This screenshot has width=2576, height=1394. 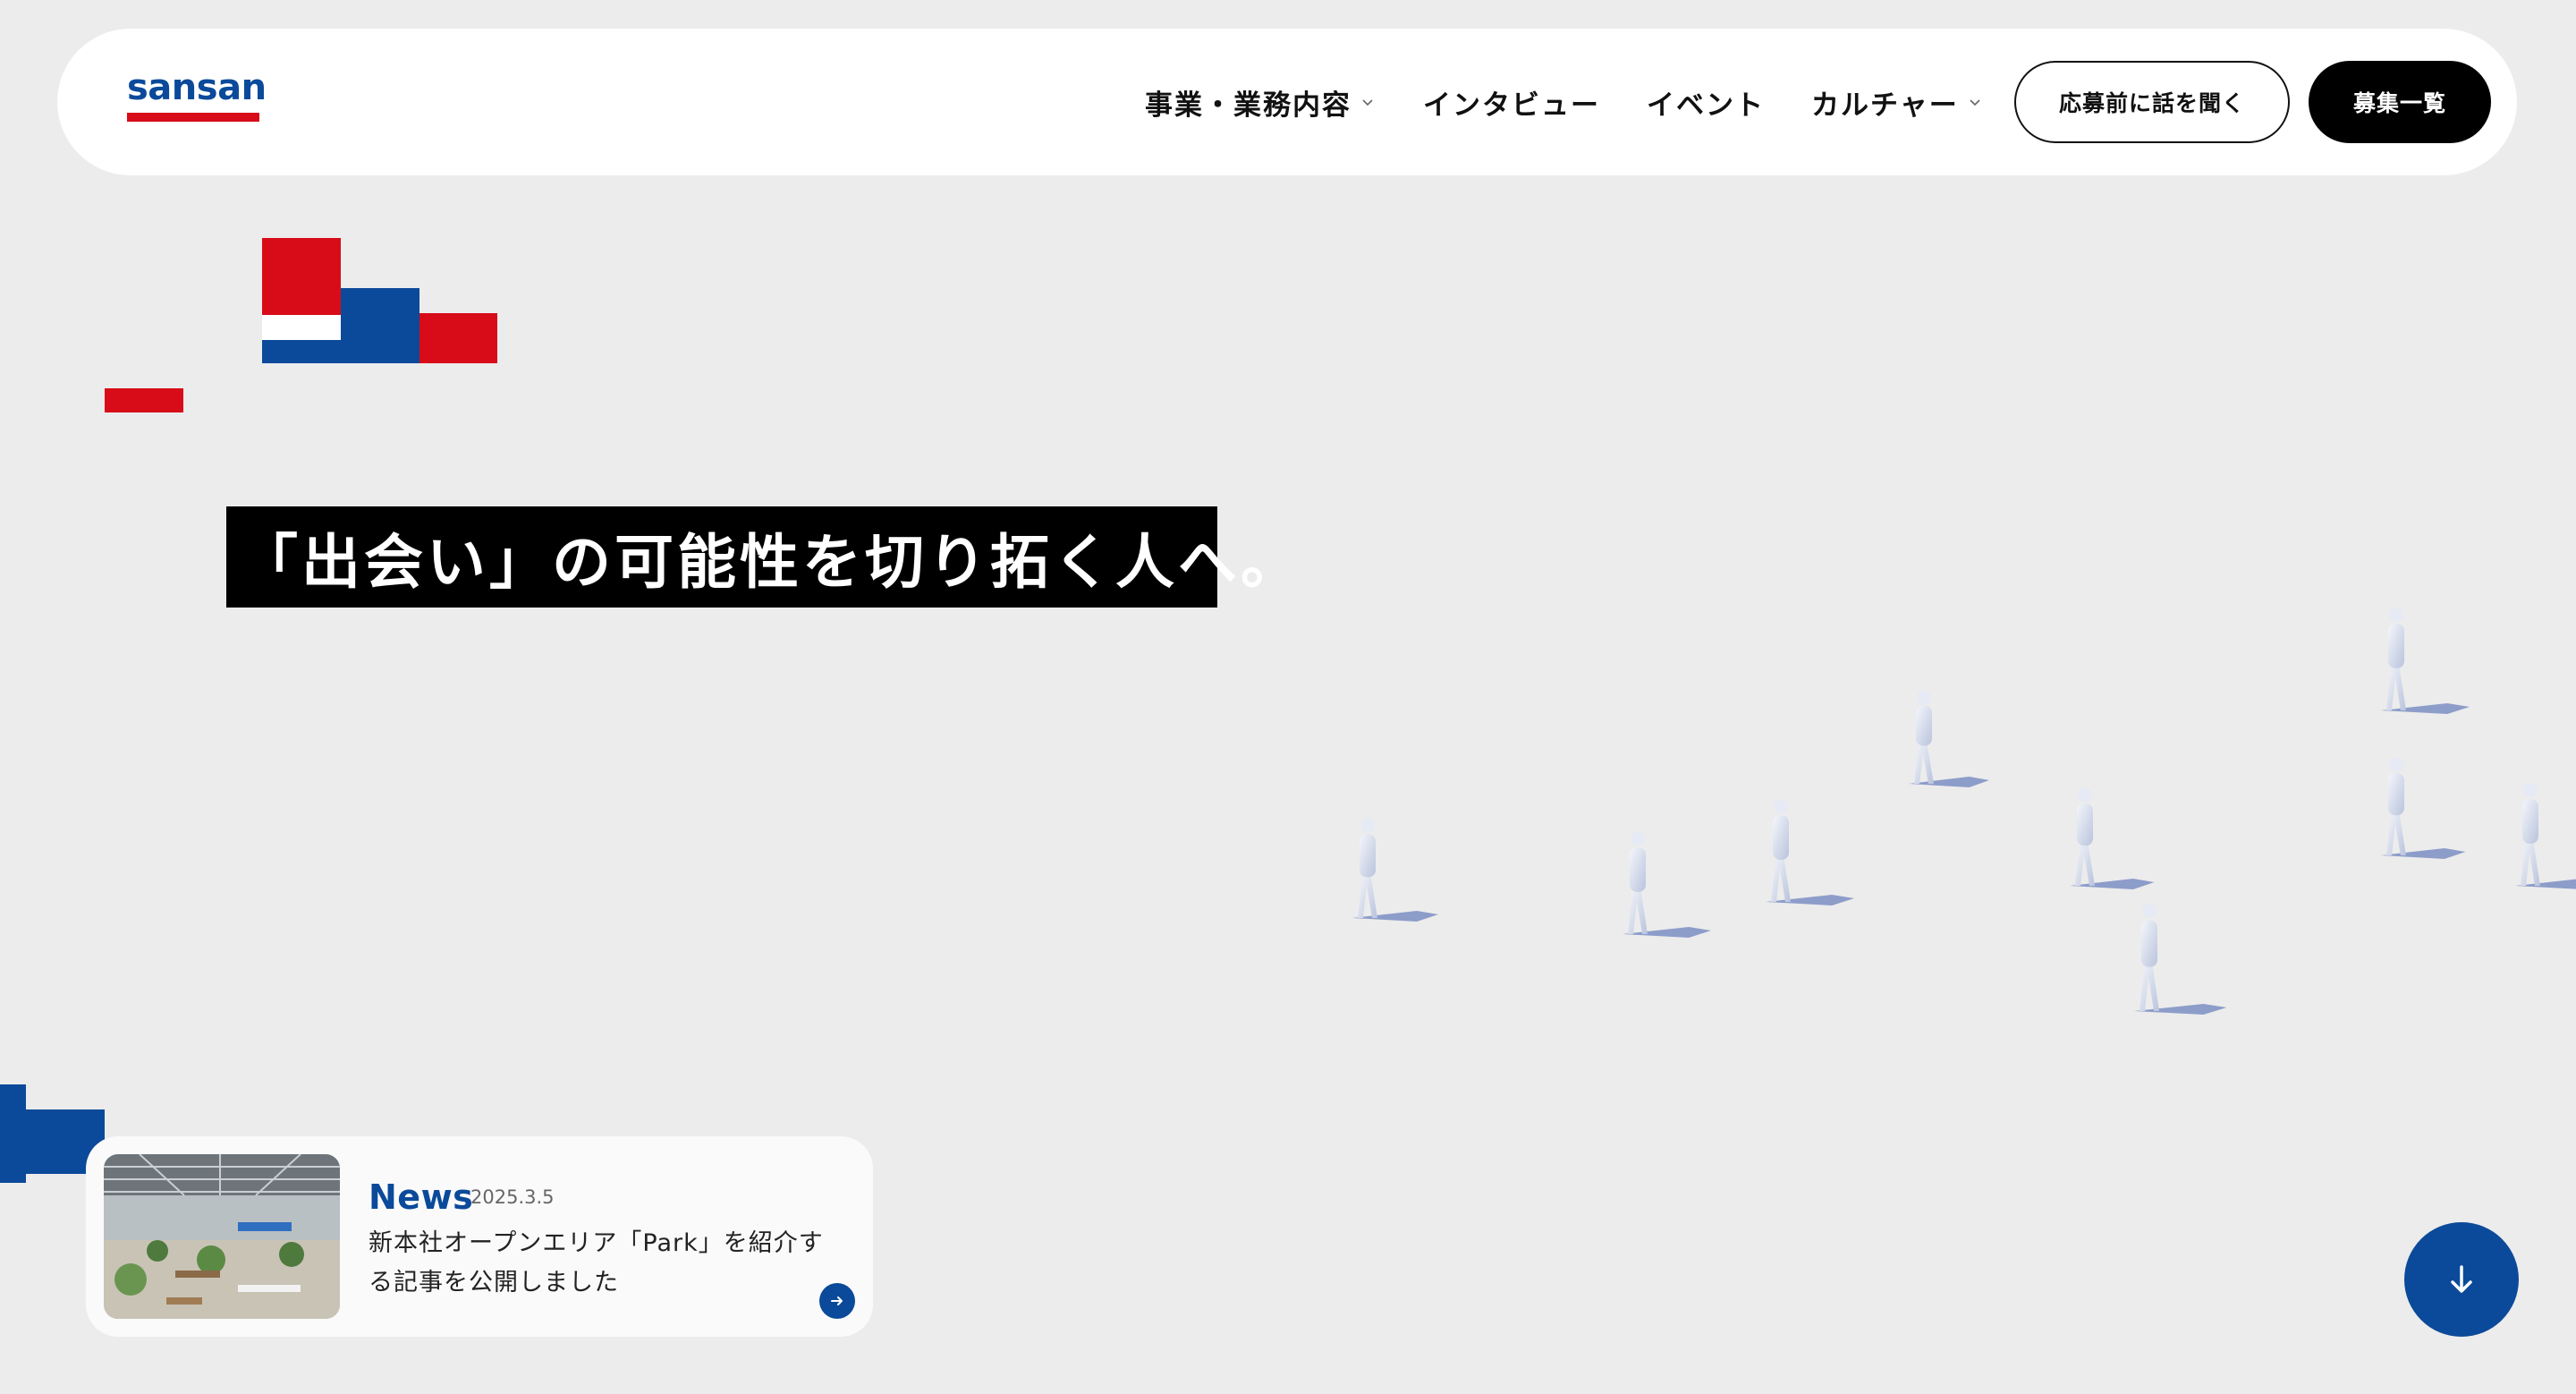 What do you see at coordinates (1885, 106) in the screenshot?
I see `nav-item-label: カルチャー` at bounding box center [1885, 106].